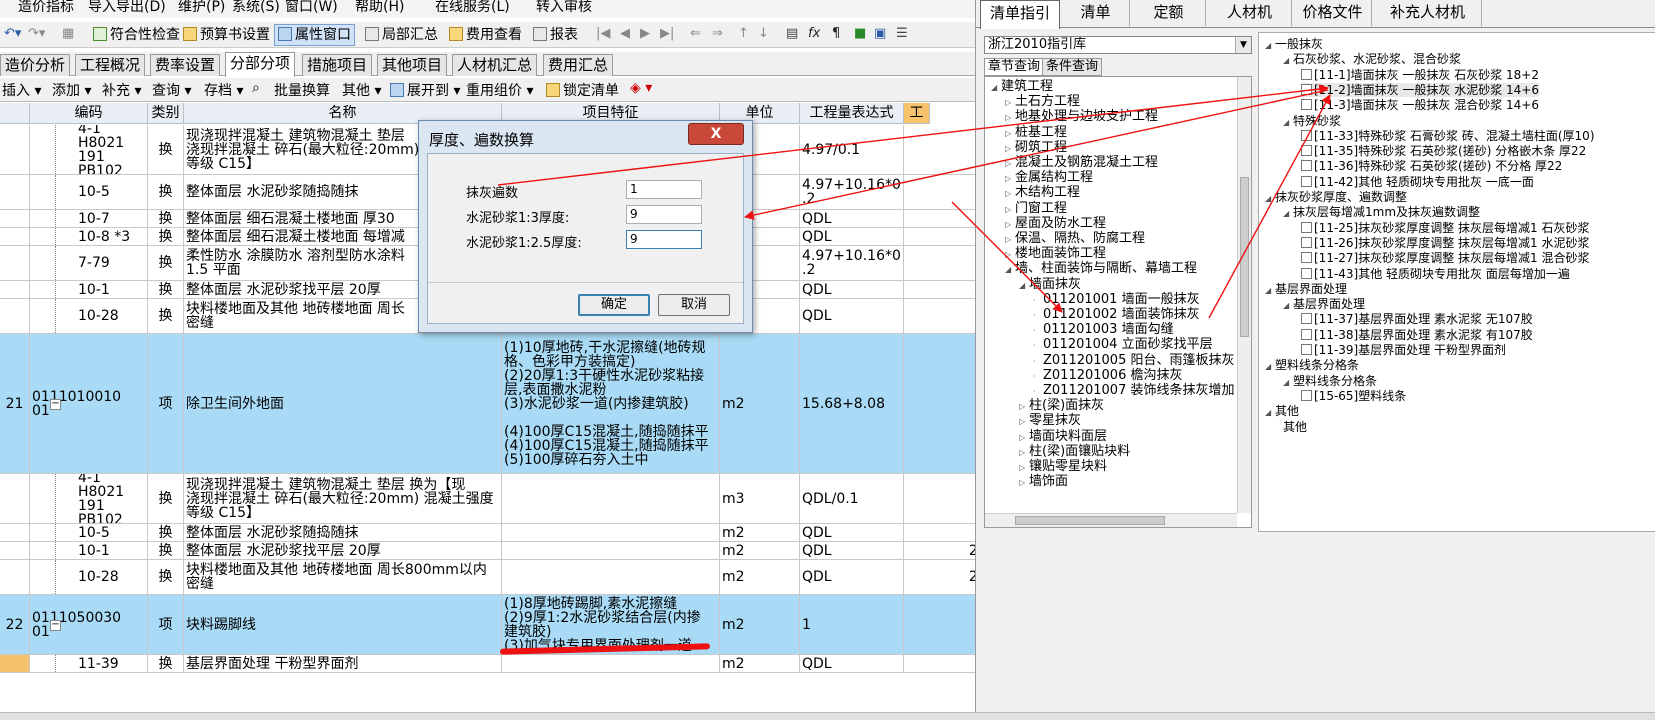  Describe the element at coordinates (68, 33) in the screenshot. I see `table-icon: ▦` at that location.